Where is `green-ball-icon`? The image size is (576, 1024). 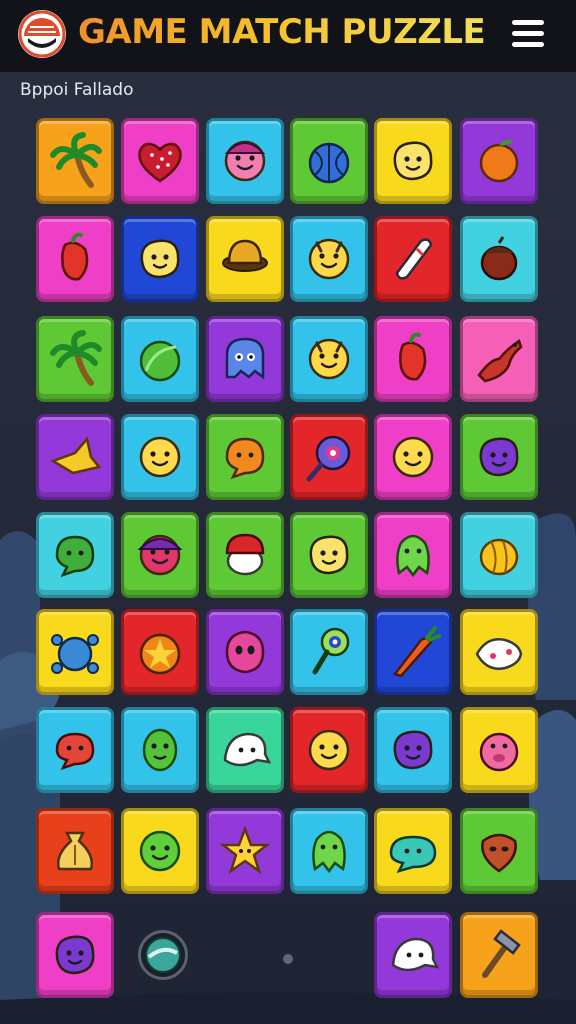
green-ball-icon is located at coordinates (160, 361).